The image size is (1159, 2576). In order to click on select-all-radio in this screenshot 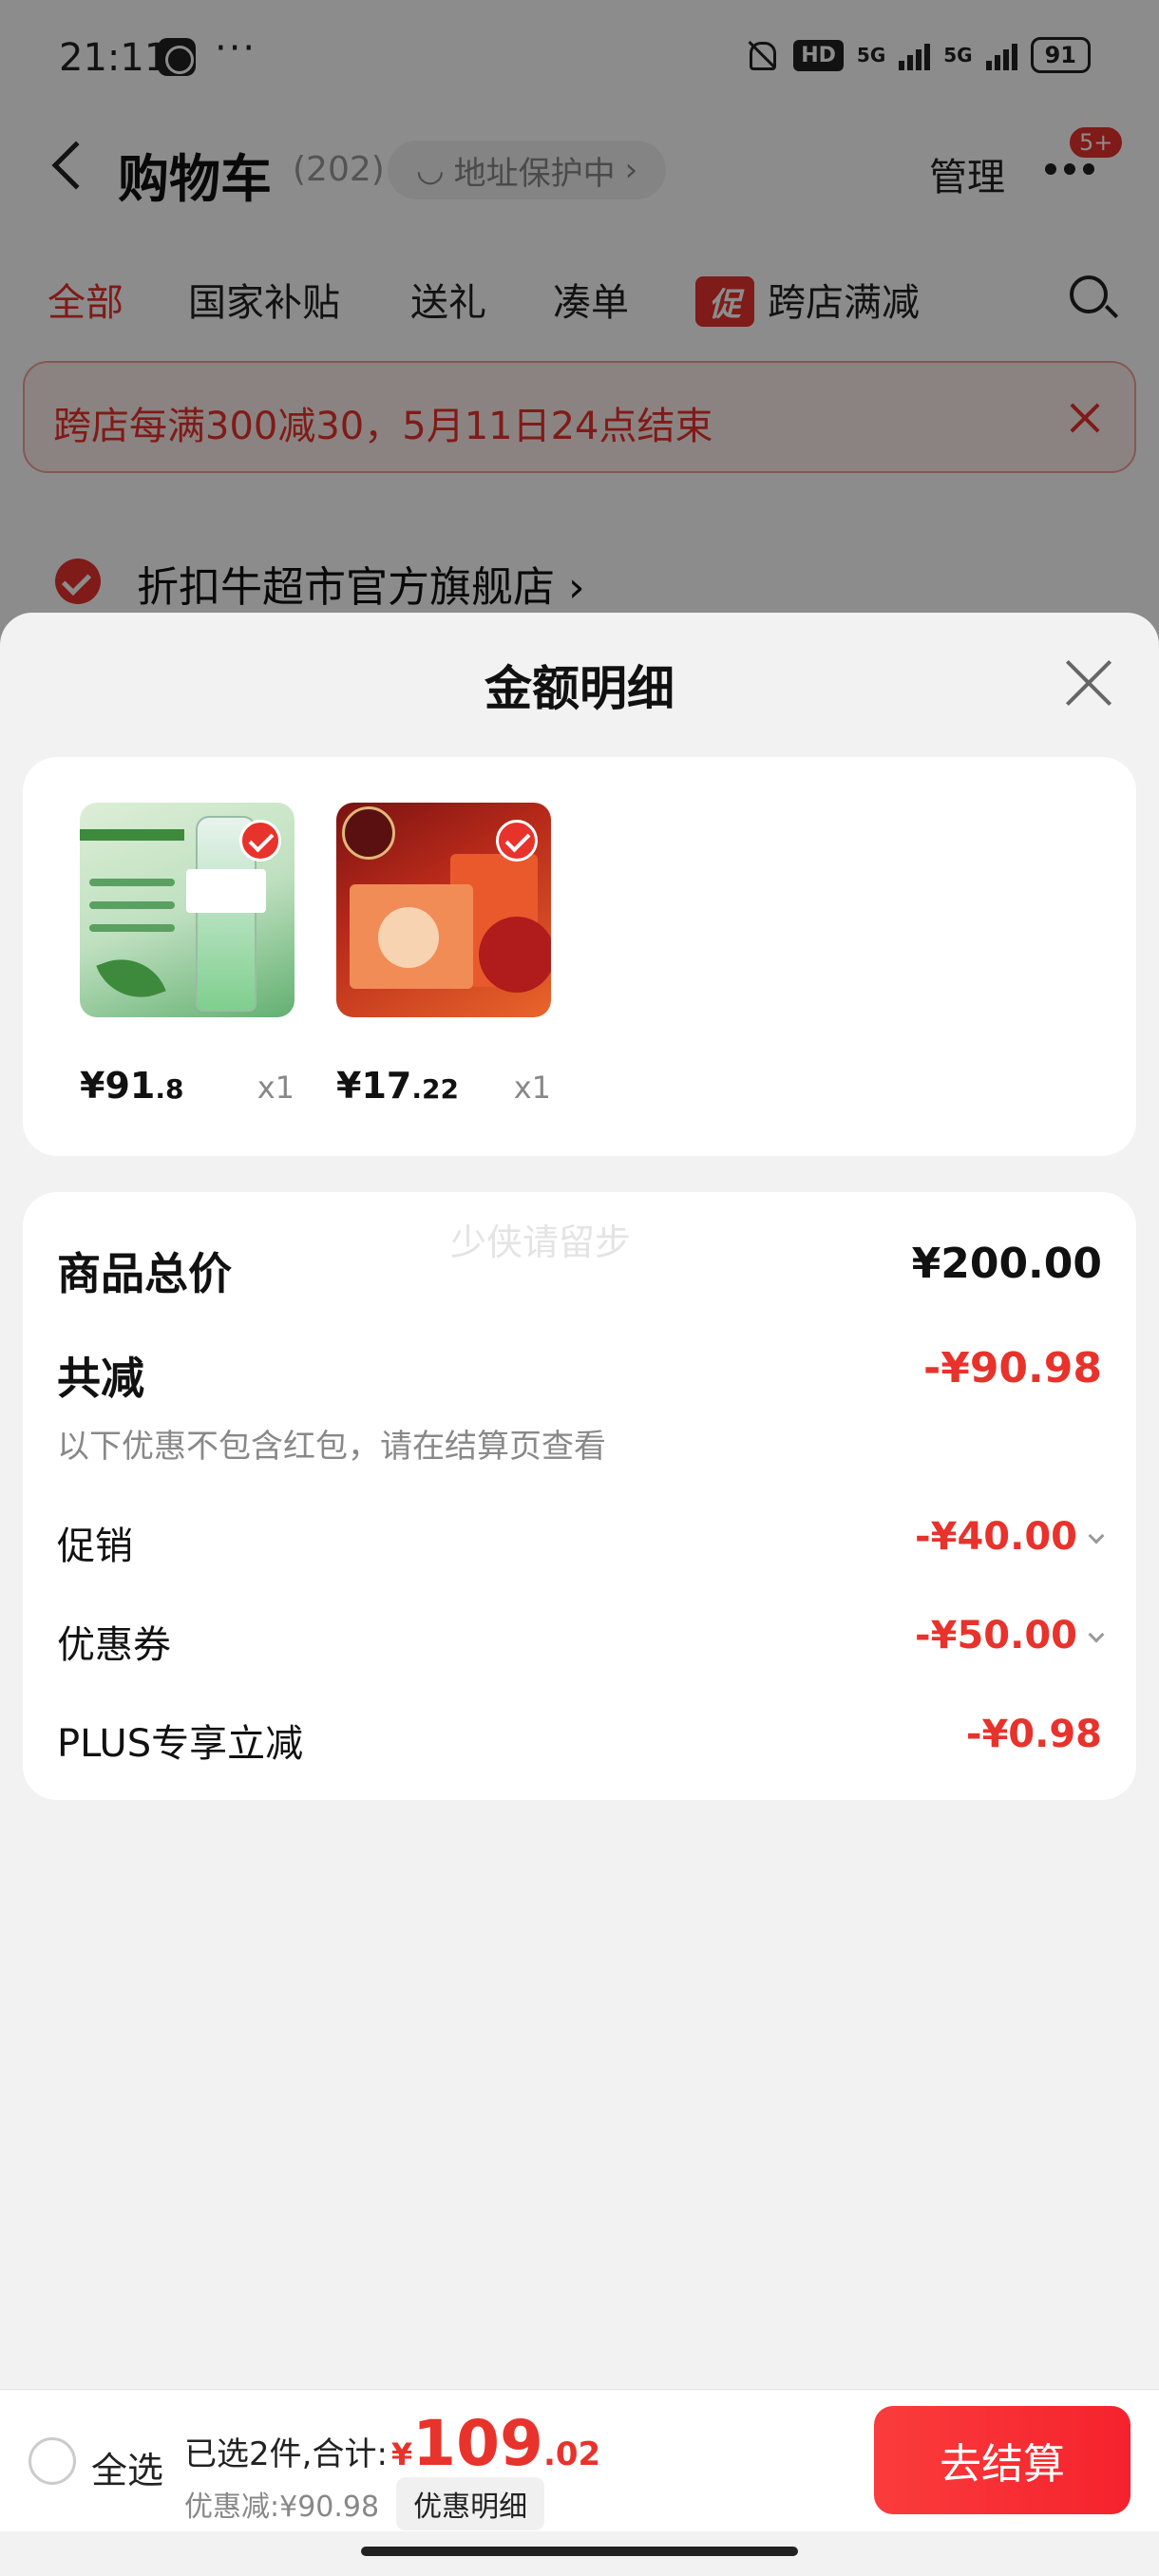, I will do `click(52, 2461)`.